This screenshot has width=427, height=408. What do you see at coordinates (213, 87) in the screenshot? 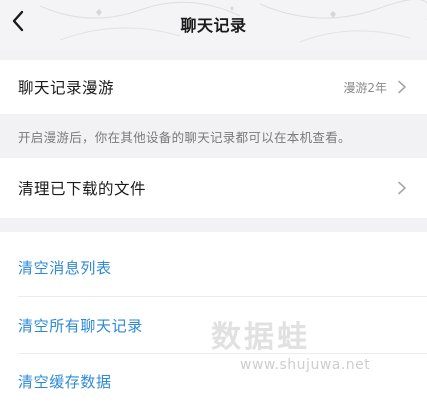
I see `chat-history-roaming-row: 聊天记录漫游 漫游2年` at bounding box center [213, 87].